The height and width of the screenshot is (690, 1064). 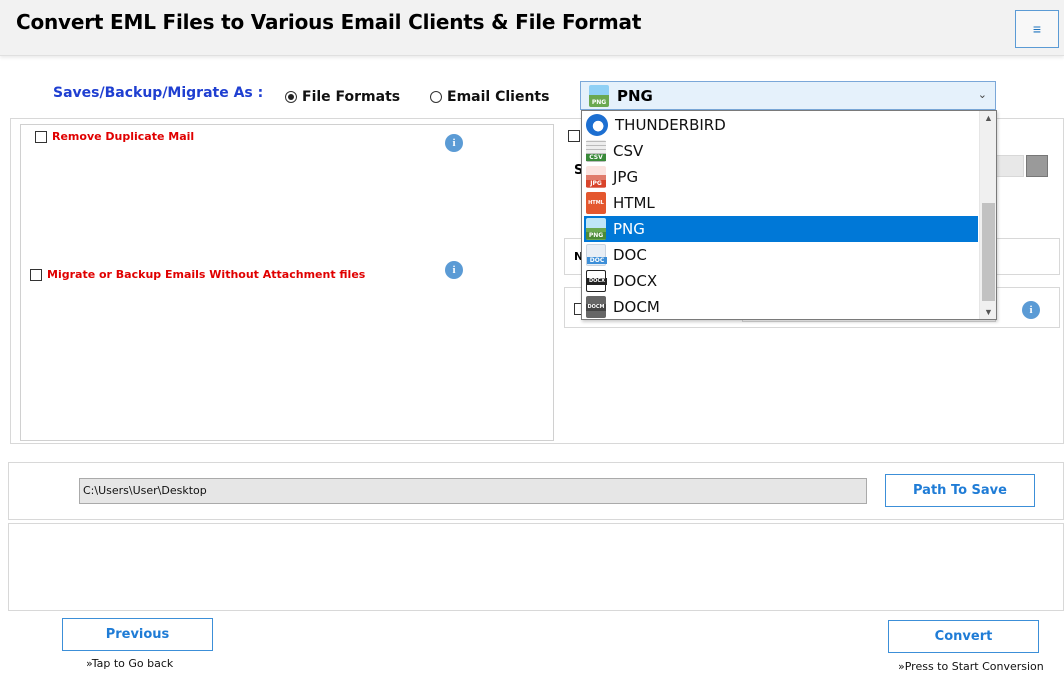 I want to click on dropdown-item-label: THUNDERBIRD, so click(x=670, y=125).